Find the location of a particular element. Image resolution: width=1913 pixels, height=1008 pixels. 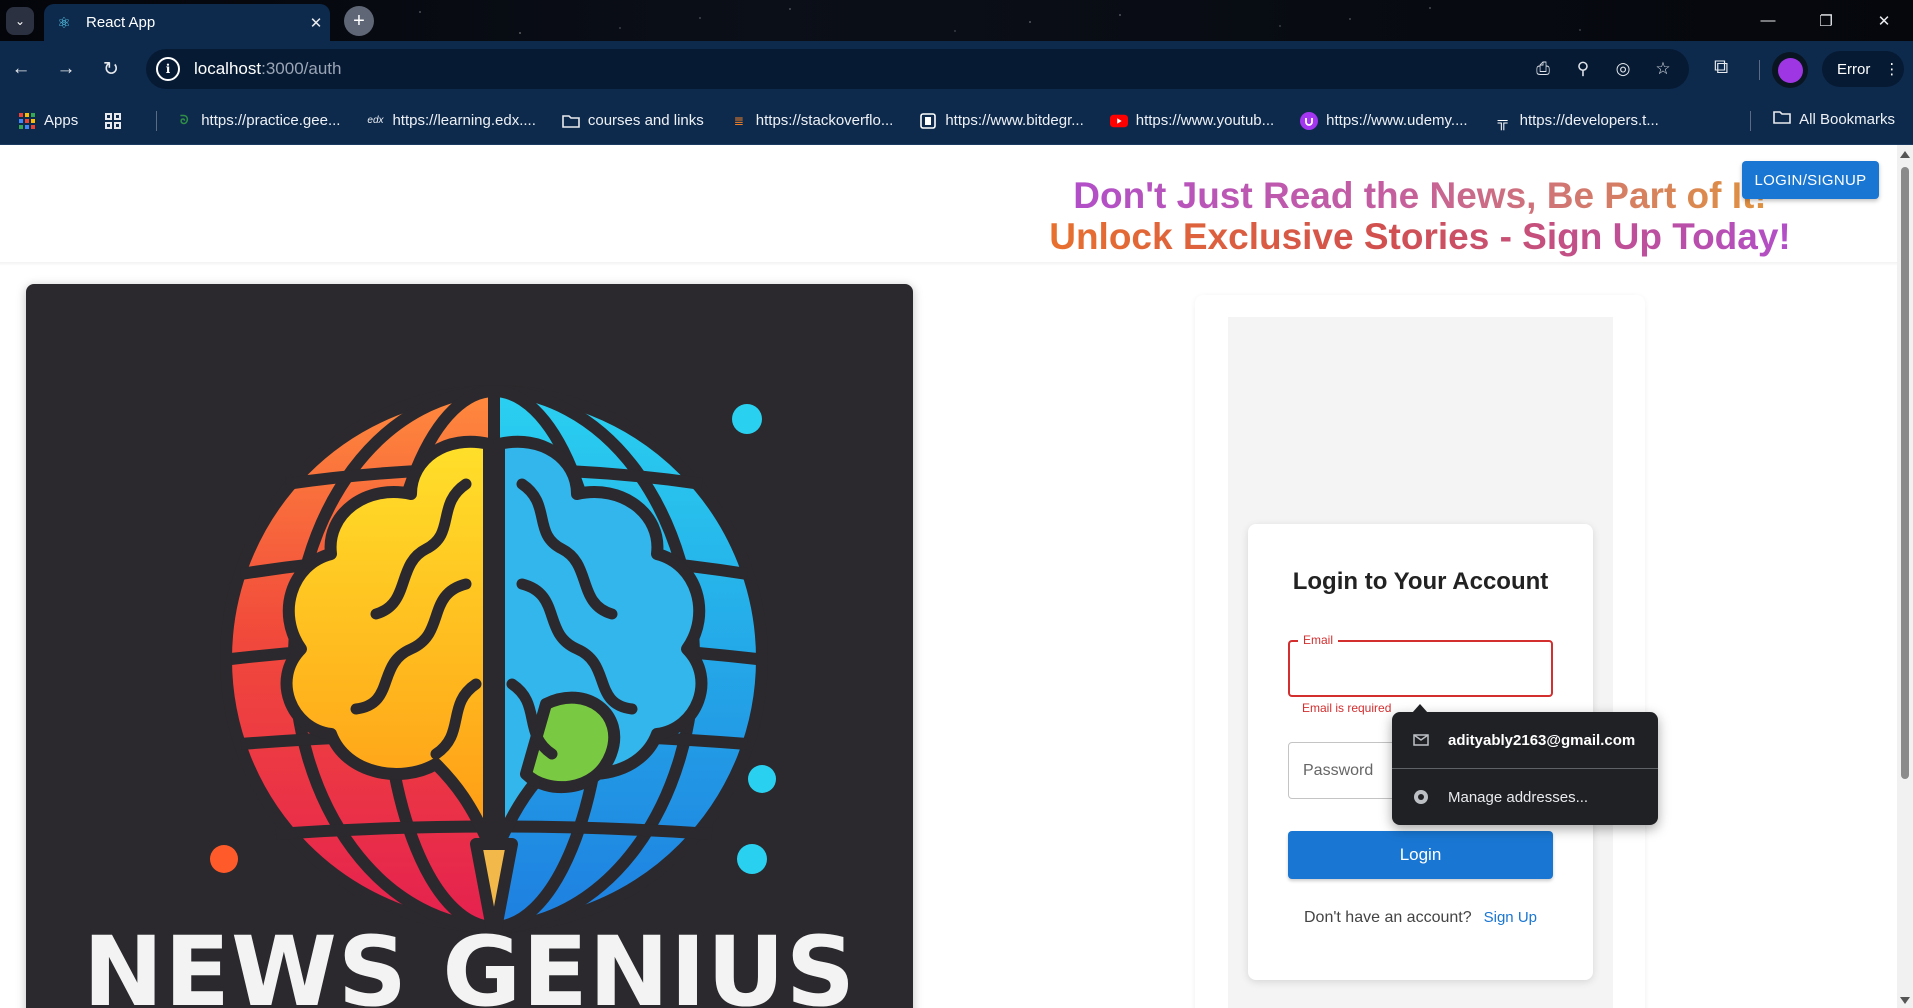

url-host: localhost is located at coordinates (228, 68).